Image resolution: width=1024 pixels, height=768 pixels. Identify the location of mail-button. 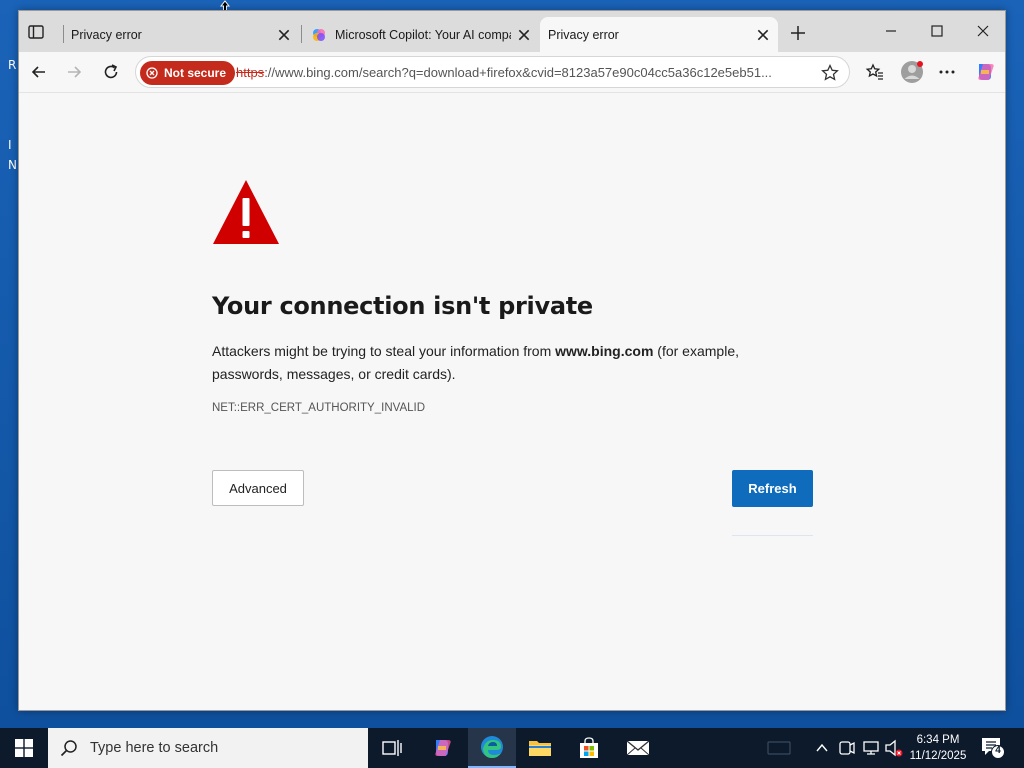
(638, 748).